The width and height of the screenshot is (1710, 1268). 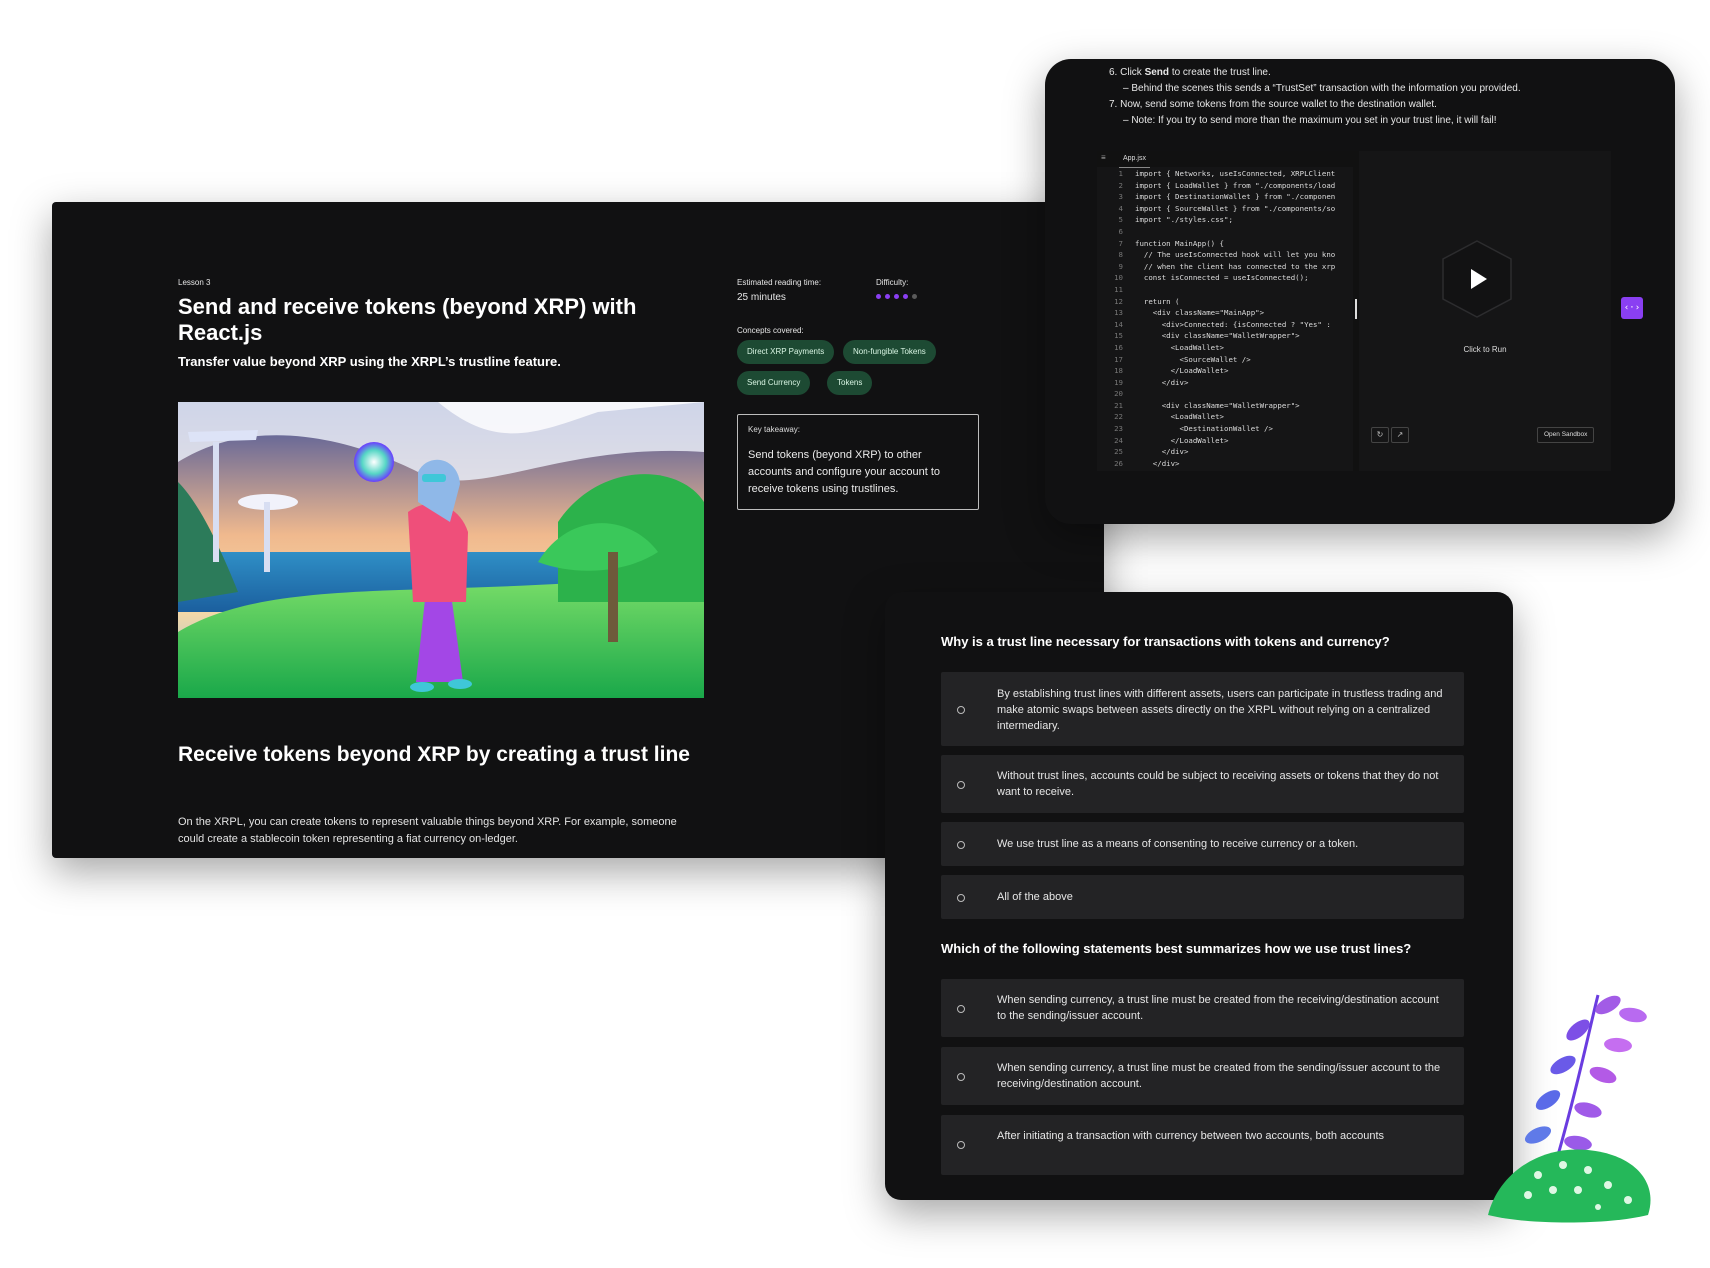 I want to click on line-source: </LoadWallet>, so click(x=1182, y=371).